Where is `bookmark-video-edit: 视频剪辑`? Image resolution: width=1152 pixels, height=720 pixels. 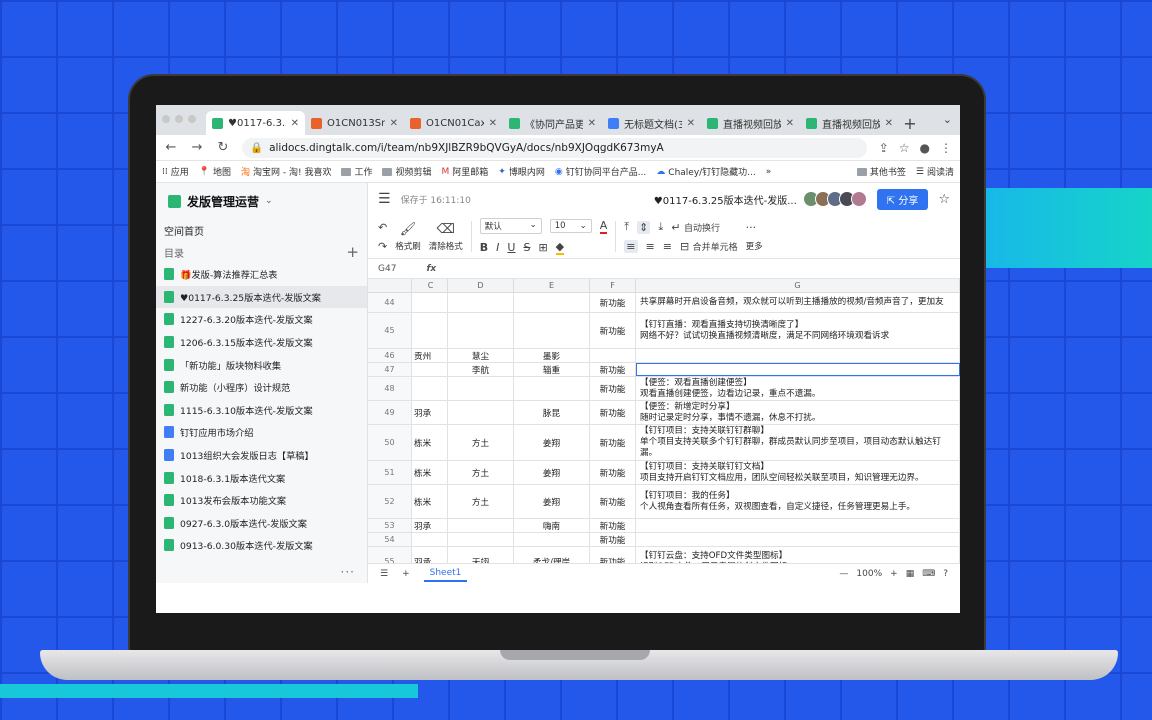
bookmark-video-edit: 视频剪辑 is located at coordinates (406, 171).